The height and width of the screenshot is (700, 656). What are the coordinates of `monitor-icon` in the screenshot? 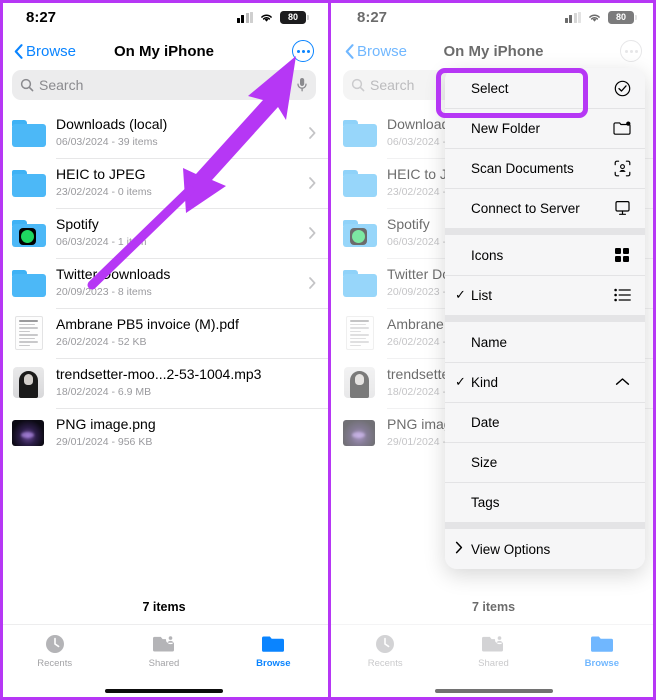 It's located at (622, 208).